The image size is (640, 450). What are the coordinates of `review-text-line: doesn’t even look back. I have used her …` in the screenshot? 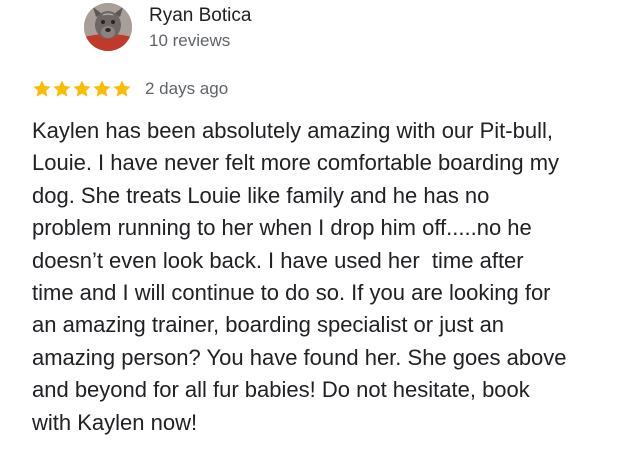 It's located at (278, 260).